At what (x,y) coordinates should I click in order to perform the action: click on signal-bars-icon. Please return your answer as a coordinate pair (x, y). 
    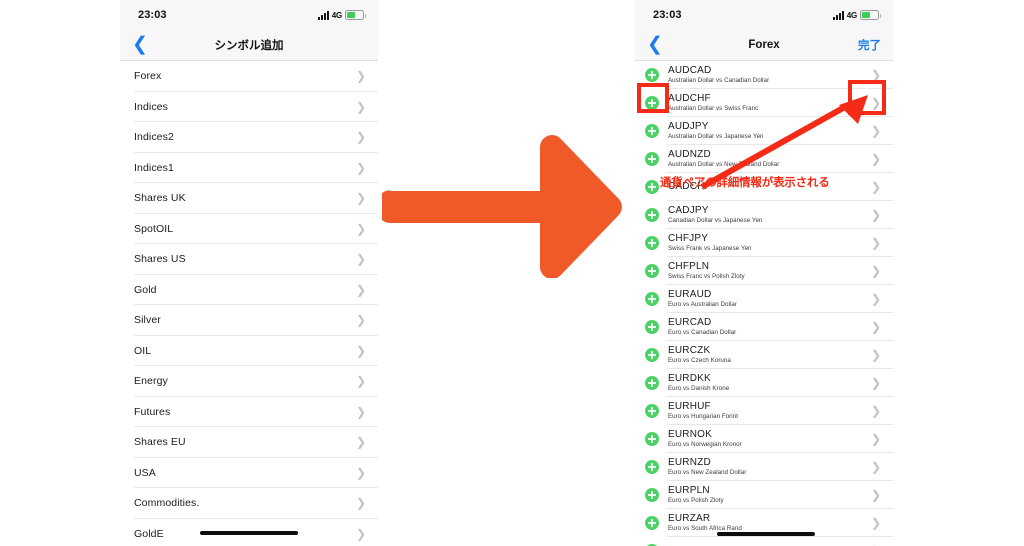
    Looking at the image, I should click on (838, 15).